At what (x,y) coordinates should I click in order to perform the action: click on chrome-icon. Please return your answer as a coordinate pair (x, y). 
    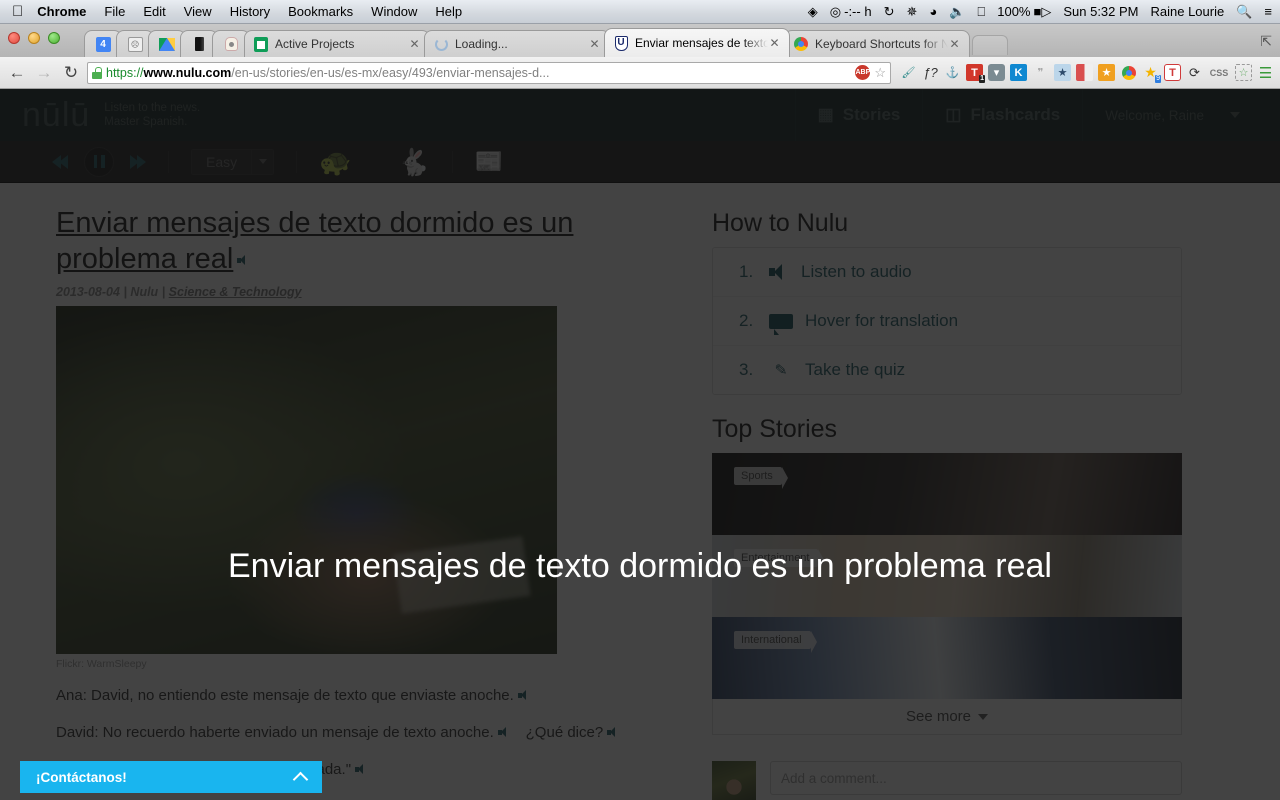
    Looking at the image, I should click on (801, 44).